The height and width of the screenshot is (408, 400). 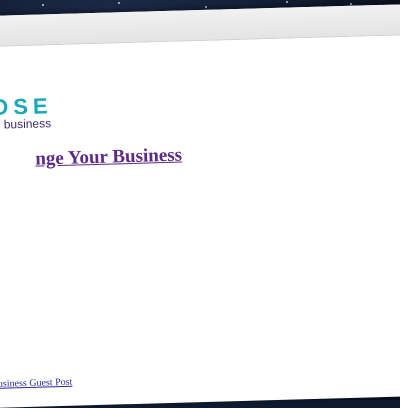 What do you see at coordinates (27, 124) in the screenshot?
I see `logo-tagline: business` at bounding box center [27, 124].